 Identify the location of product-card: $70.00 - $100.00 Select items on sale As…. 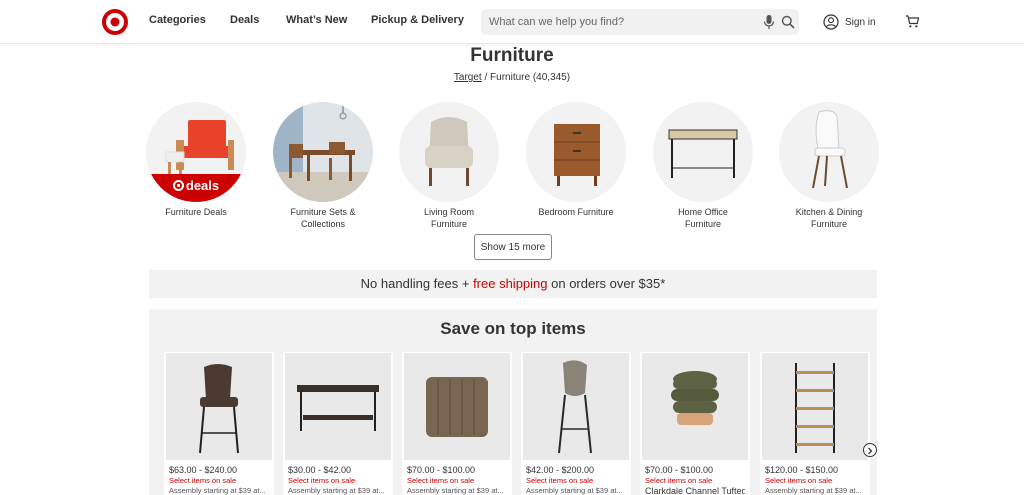
(457, 423).